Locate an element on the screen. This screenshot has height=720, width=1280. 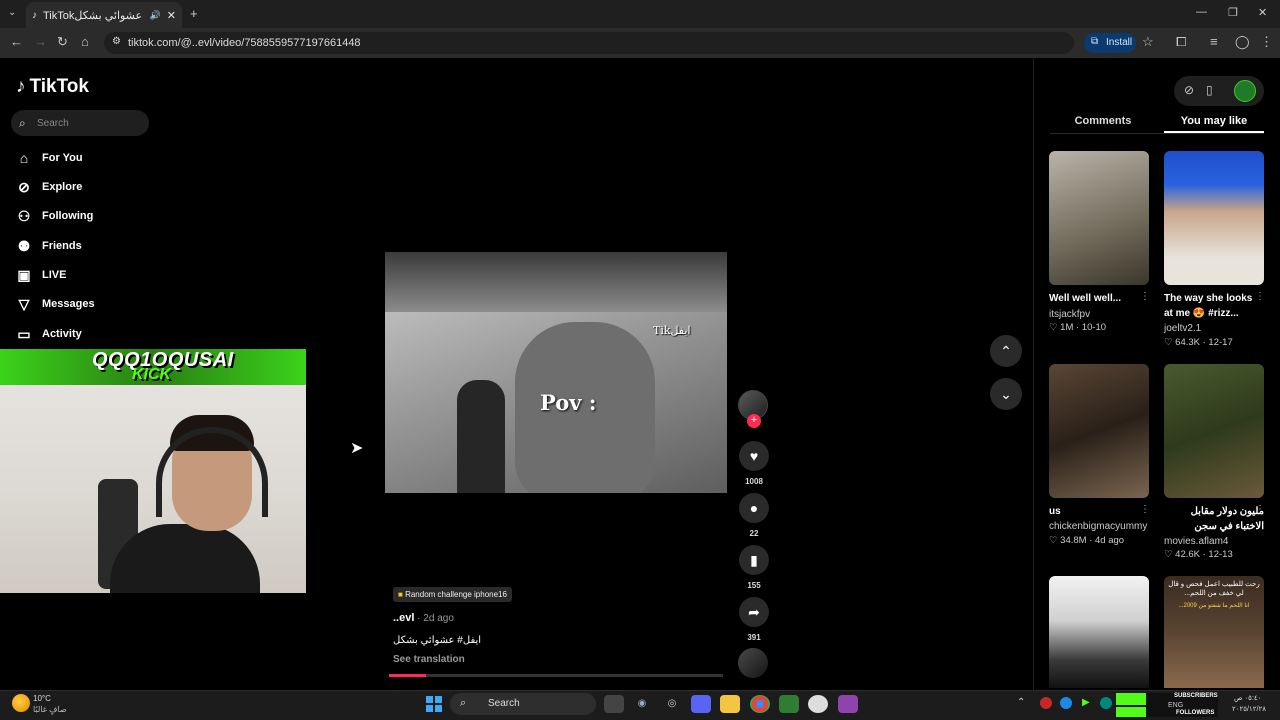
challenge-tag: ■ Random challenge iphone16 is located at coordinates (452, 594).